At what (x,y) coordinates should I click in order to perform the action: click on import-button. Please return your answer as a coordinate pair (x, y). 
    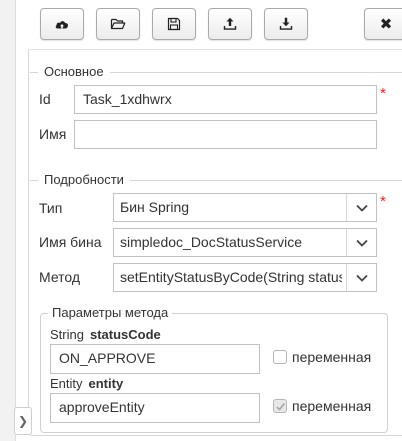
    Looking at the image, I should click on (286, 24).